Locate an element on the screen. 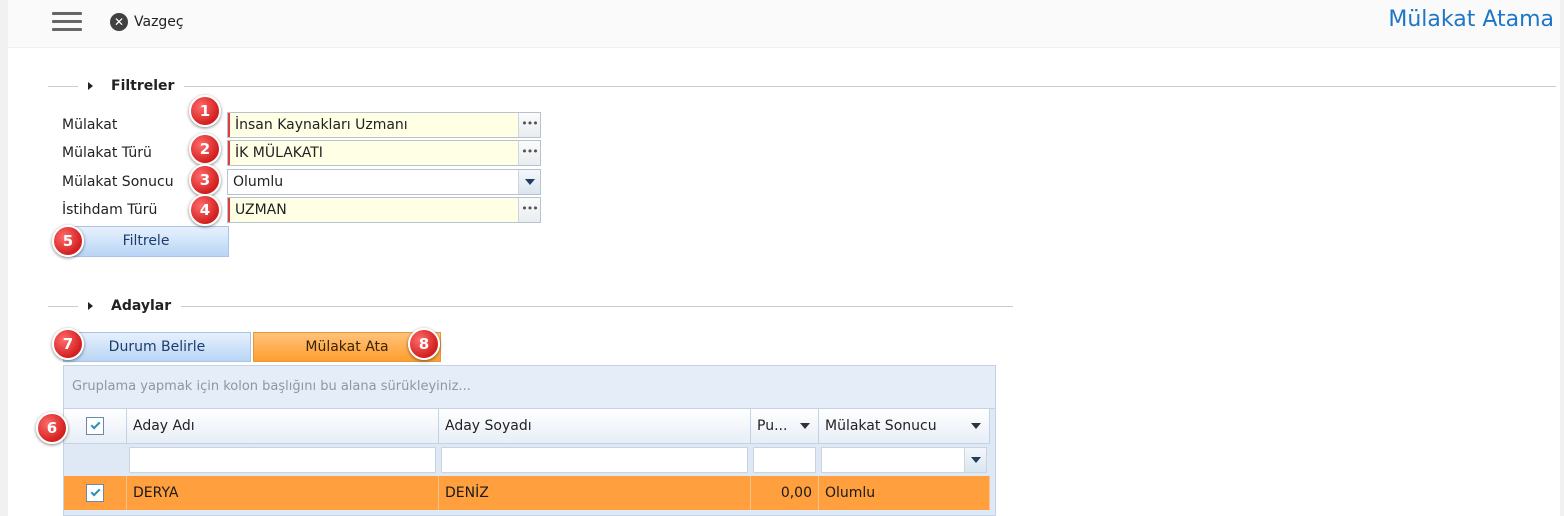 The width and height of the screenshot is (1564, 516). first-name-filter-input is located at coordinates (282, 460).